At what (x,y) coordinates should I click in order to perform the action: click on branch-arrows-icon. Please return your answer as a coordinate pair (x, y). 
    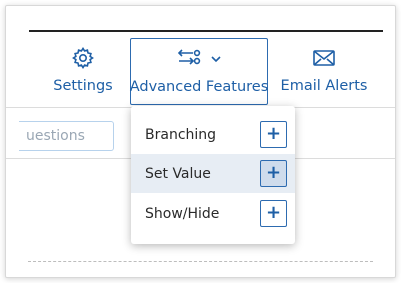
    Looking at the image, I should click on (191, 59).